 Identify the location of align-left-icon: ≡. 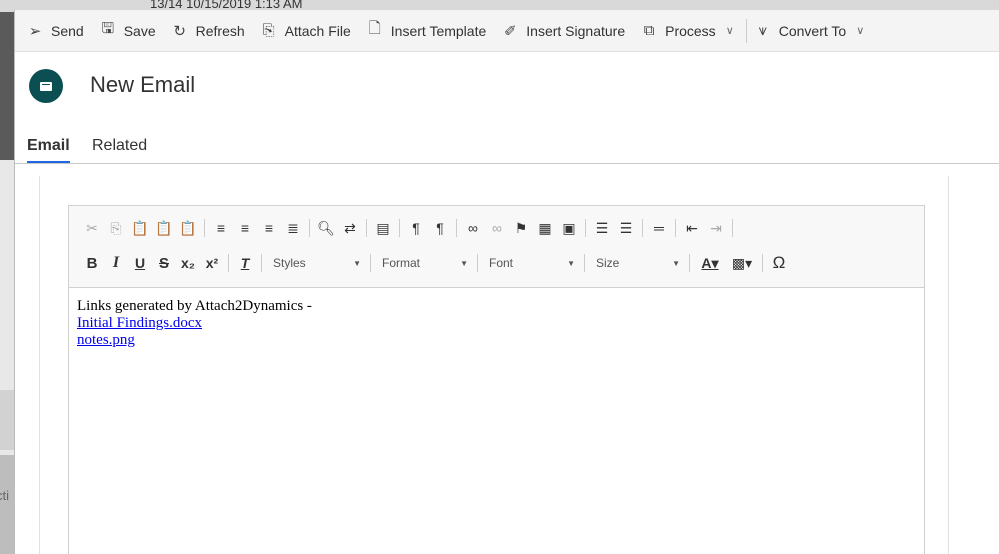
(221, 228).